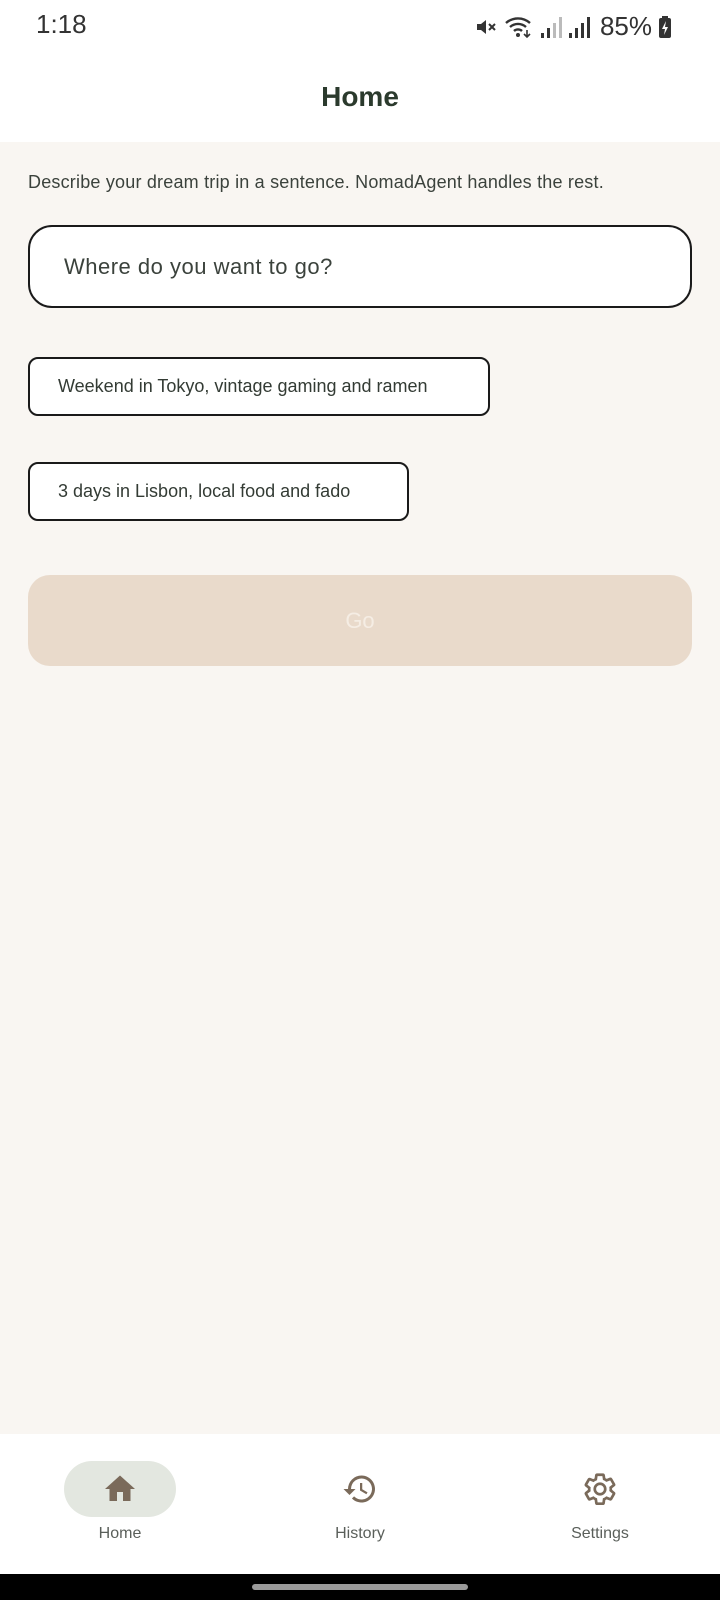 This screenshot has width=720, height=1600. What do you see at coordinates (665, 26) in the screenshot?
I see `battery-charging-icon` at bounding box center [665, 26].